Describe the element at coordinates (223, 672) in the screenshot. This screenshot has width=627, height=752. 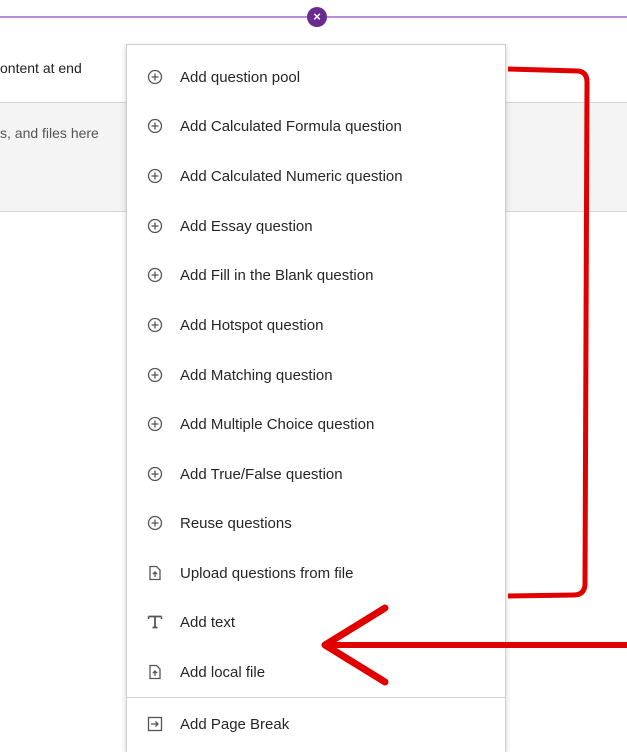
I see `menu-item-label: Add local file` at that location.